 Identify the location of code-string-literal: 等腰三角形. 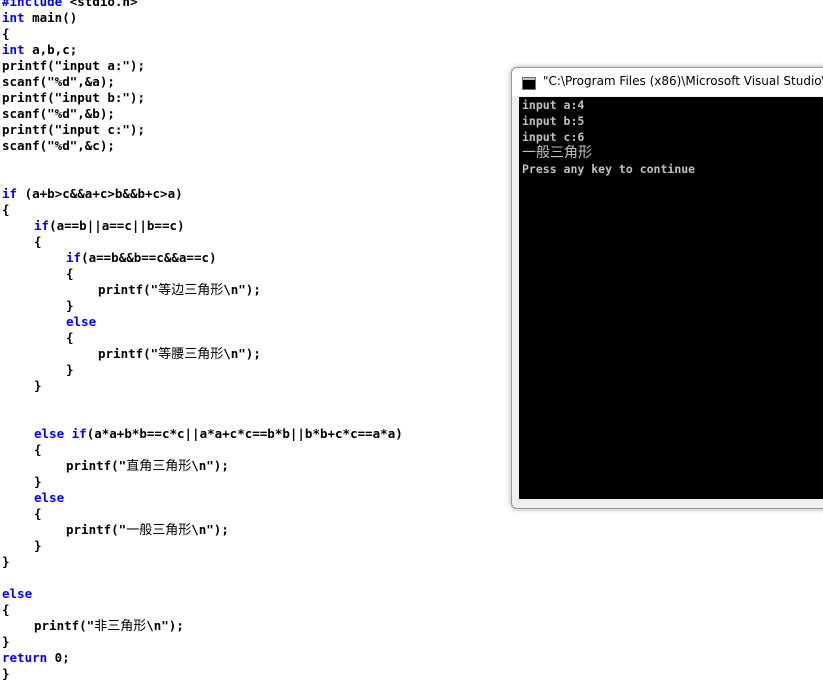
(191, 354).